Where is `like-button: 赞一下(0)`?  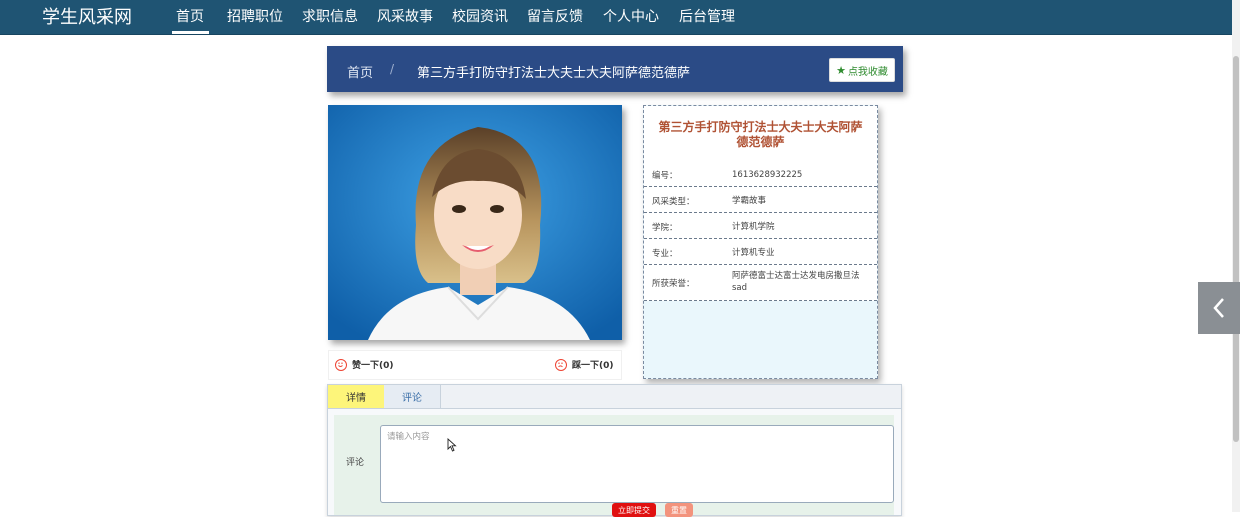
like-button: 赞一下(0) is located at coordinates (364, 364).